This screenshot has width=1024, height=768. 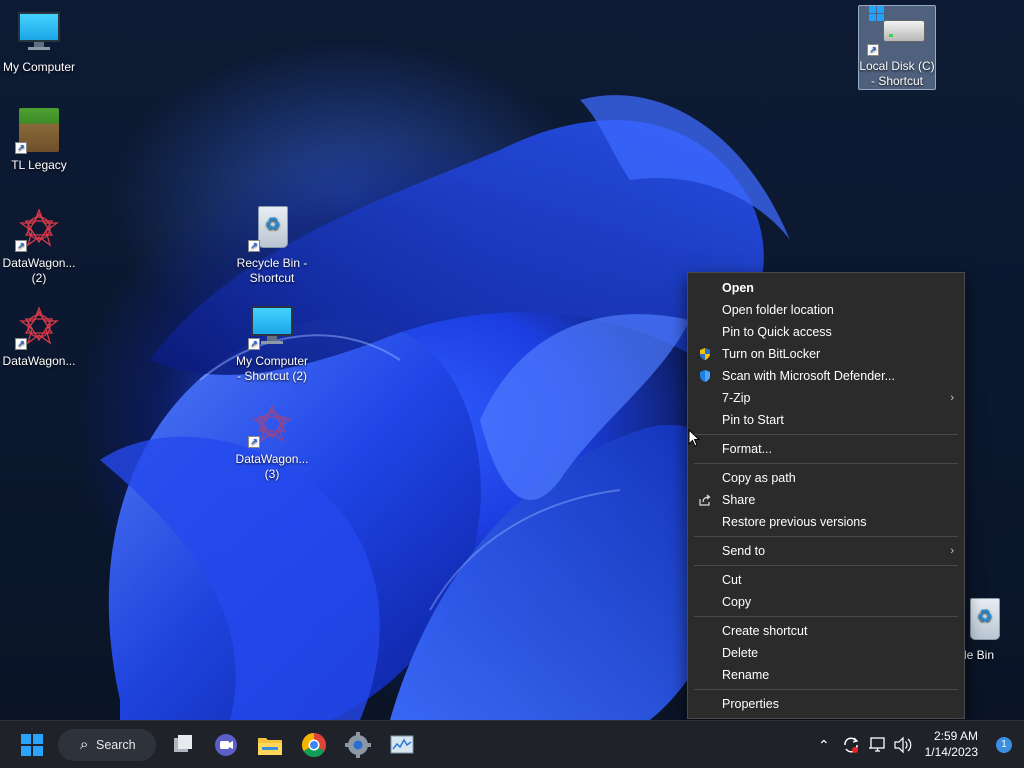 What do you see at coordinates (272, 270) in the screenshot?
I see `desktop-icon-label: Recycle Bin - Shortcut` at bounding box center [272, 270].